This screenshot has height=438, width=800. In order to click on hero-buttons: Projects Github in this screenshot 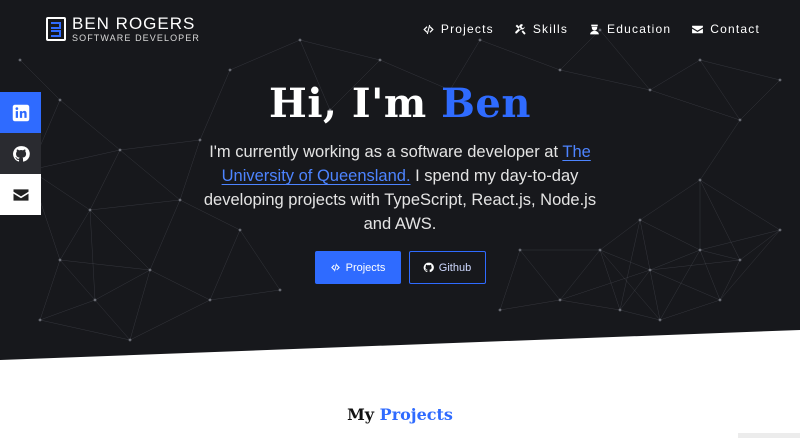, I will do `click(400, 267)`.